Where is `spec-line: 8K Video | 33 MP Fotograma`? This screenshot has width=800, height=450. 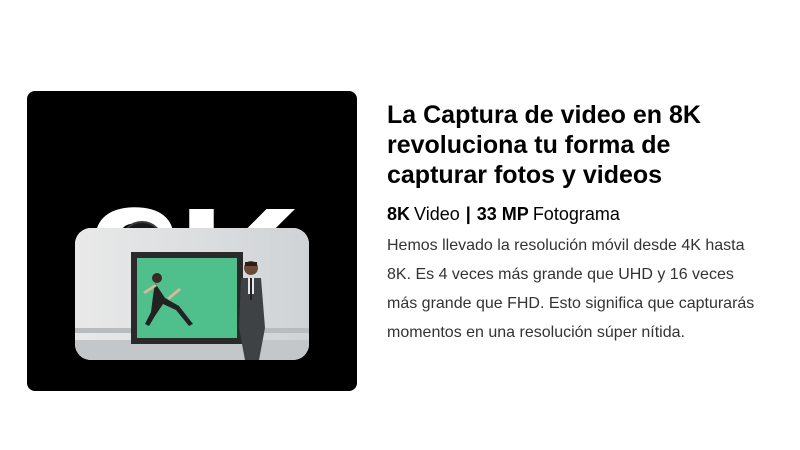
spec-line: 8K Video | 33 MP Fotograma is located at coordinates (577, 214).